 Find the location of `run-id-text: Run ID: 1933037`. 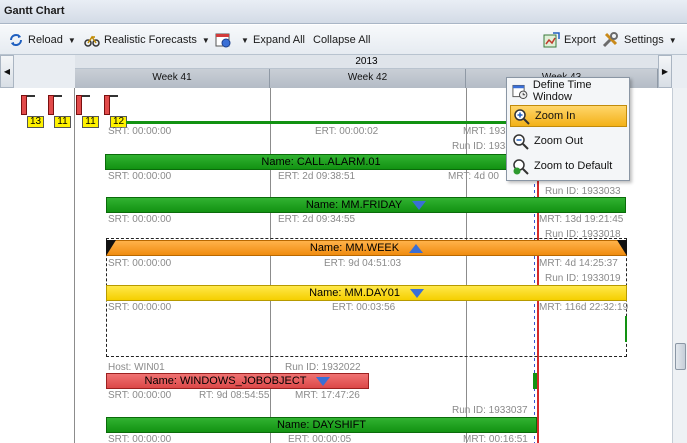

run-id-text: Run ID: 1933037 is located at coordinates (490, 410).